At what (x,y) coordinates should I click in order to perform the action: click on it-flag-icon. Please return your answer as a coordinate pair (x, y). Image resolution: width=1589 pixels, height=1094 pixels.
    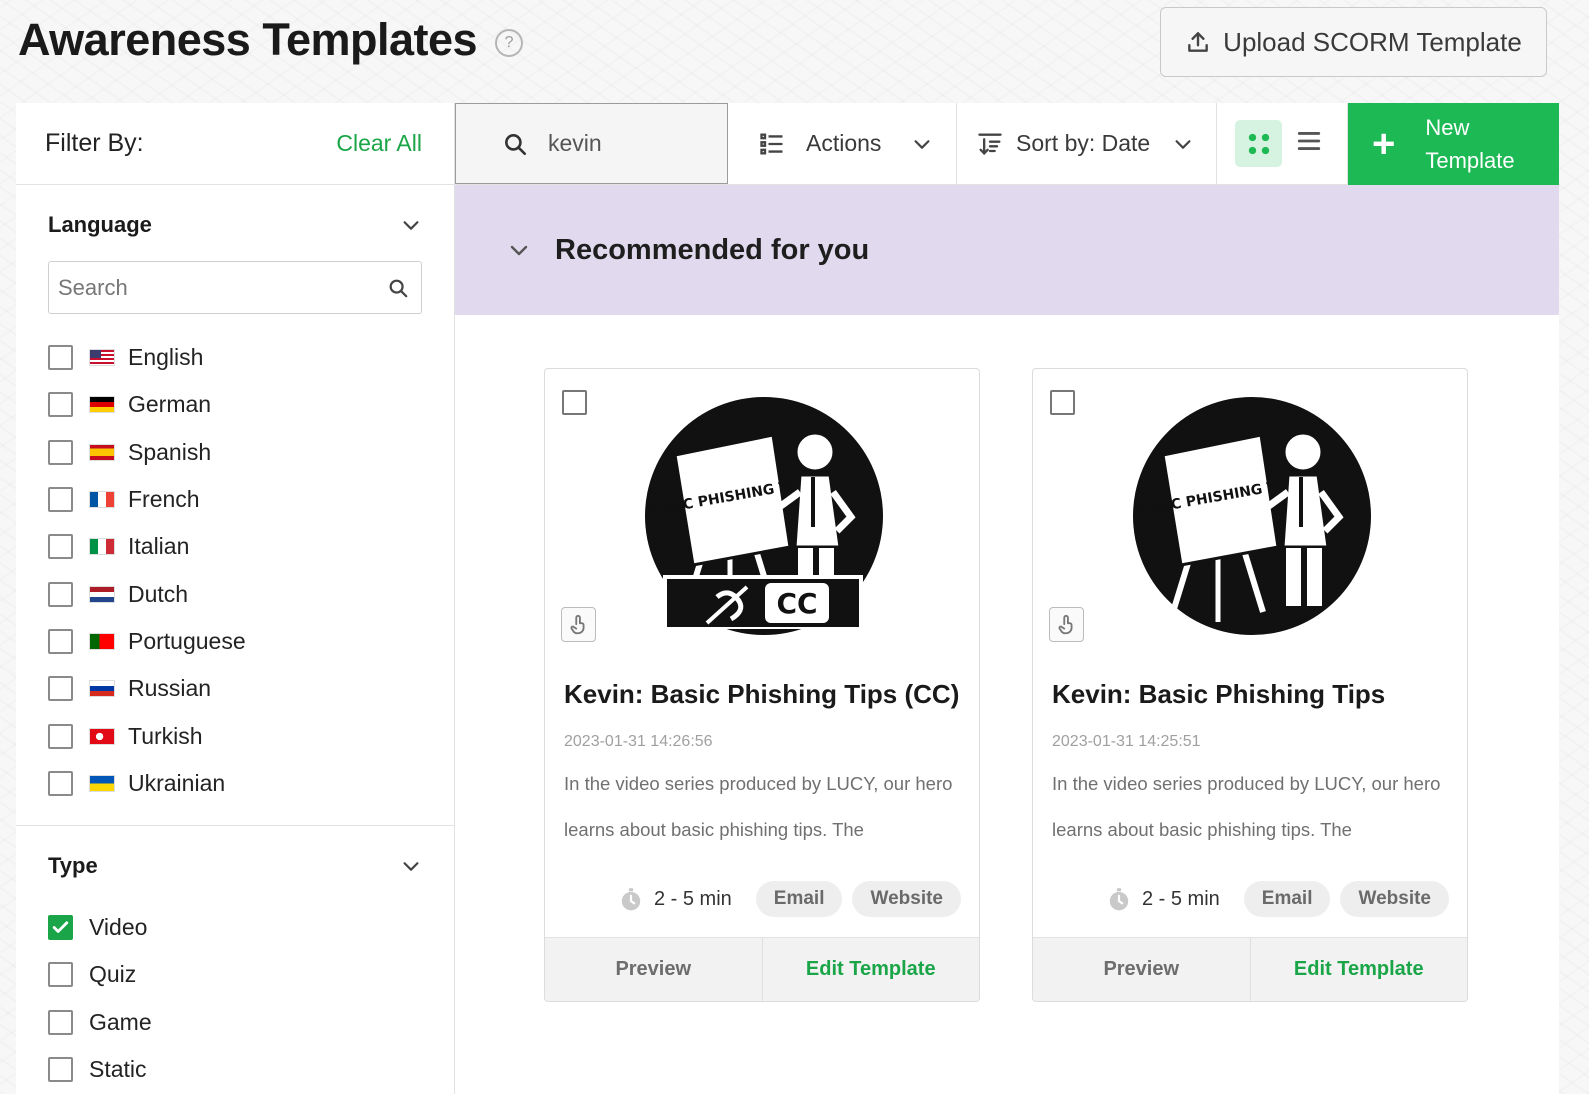
    Looking at the image, I should click on (102, 547).